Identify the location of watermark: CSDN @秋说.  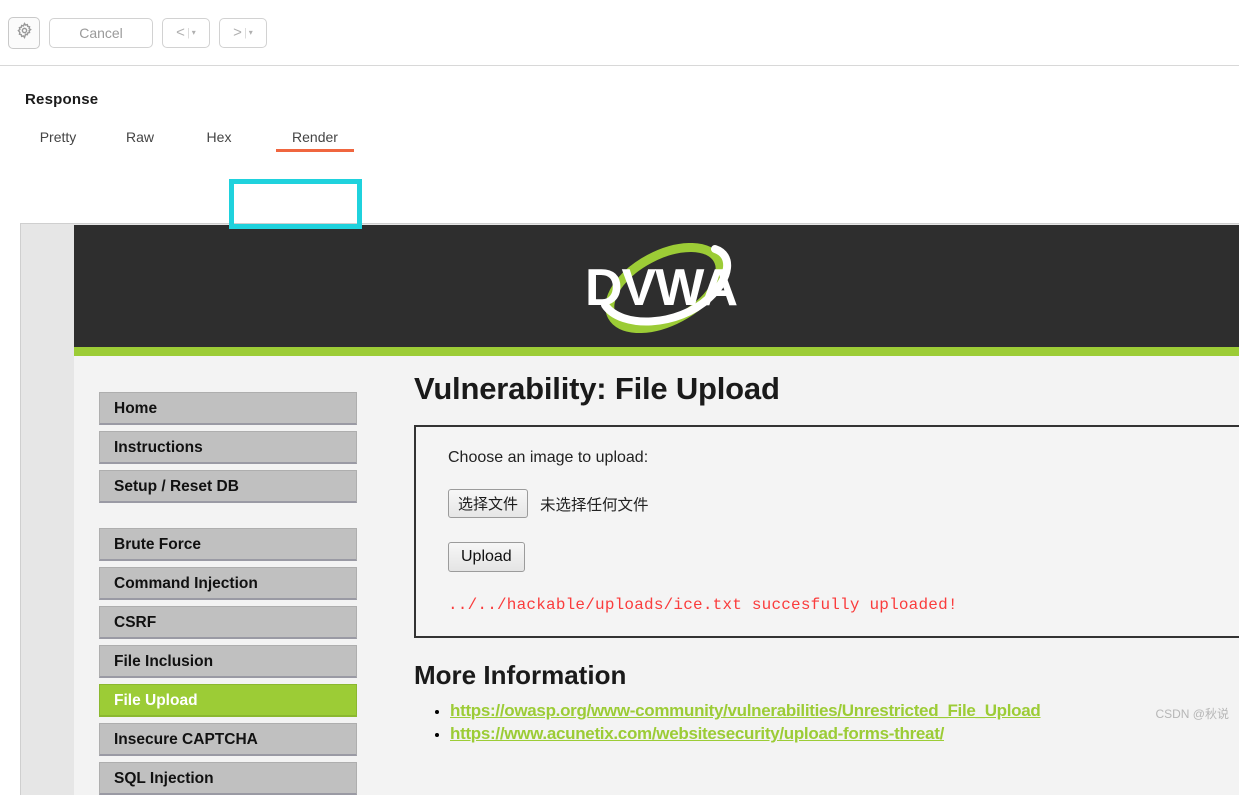
(1192, 714).